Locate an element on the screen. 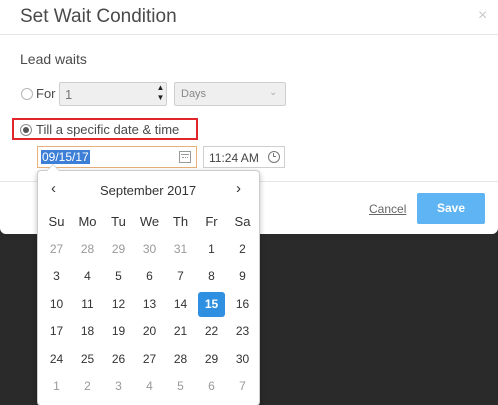 The height and width of the screenshot is (405, 498). calendar-day: 8 is located at coordinates (211, 277).